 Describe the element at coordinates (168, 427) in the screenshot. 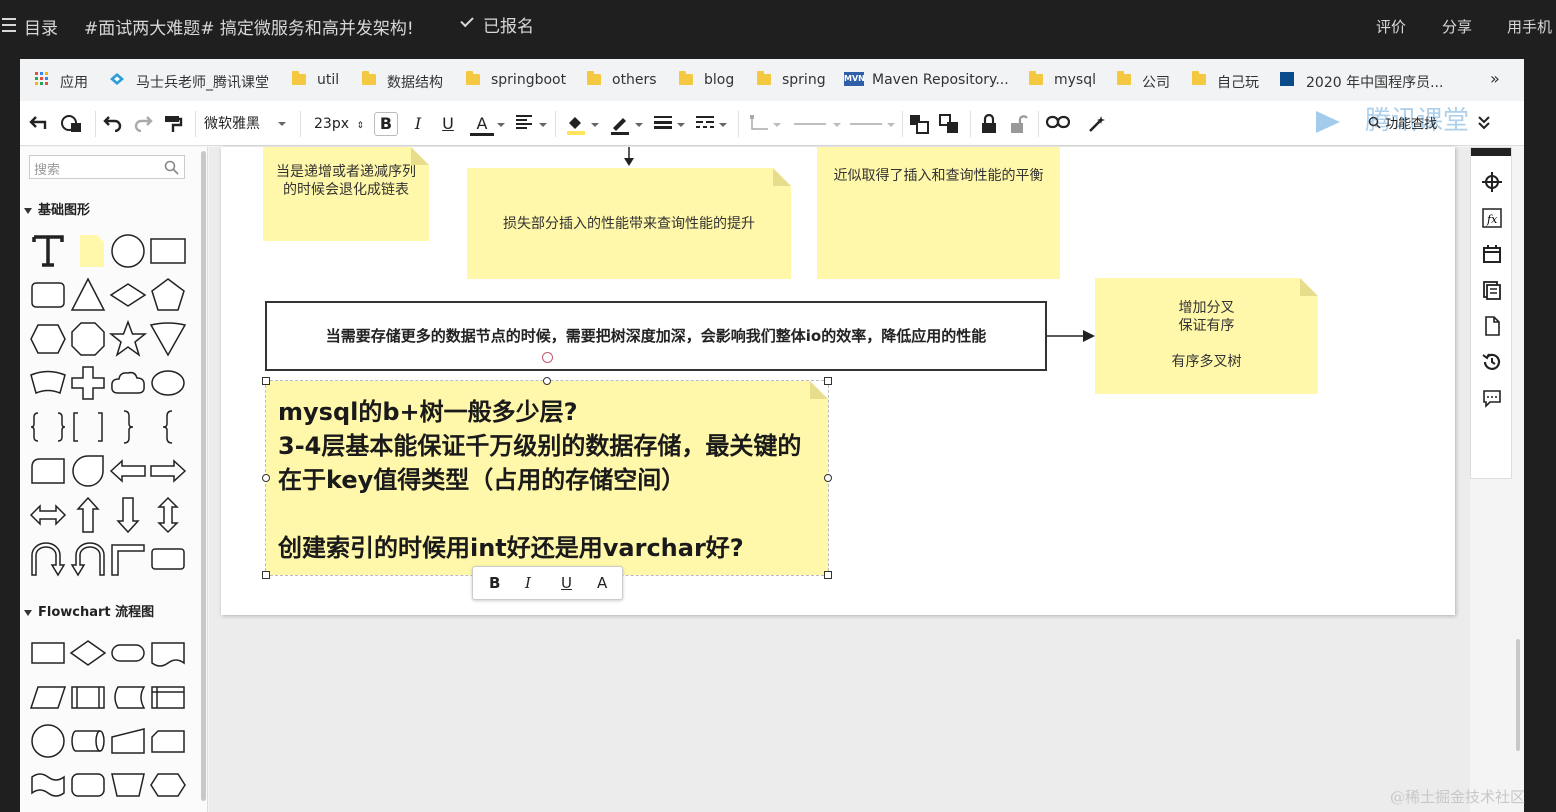

I see `left-brace-shape` at that location.